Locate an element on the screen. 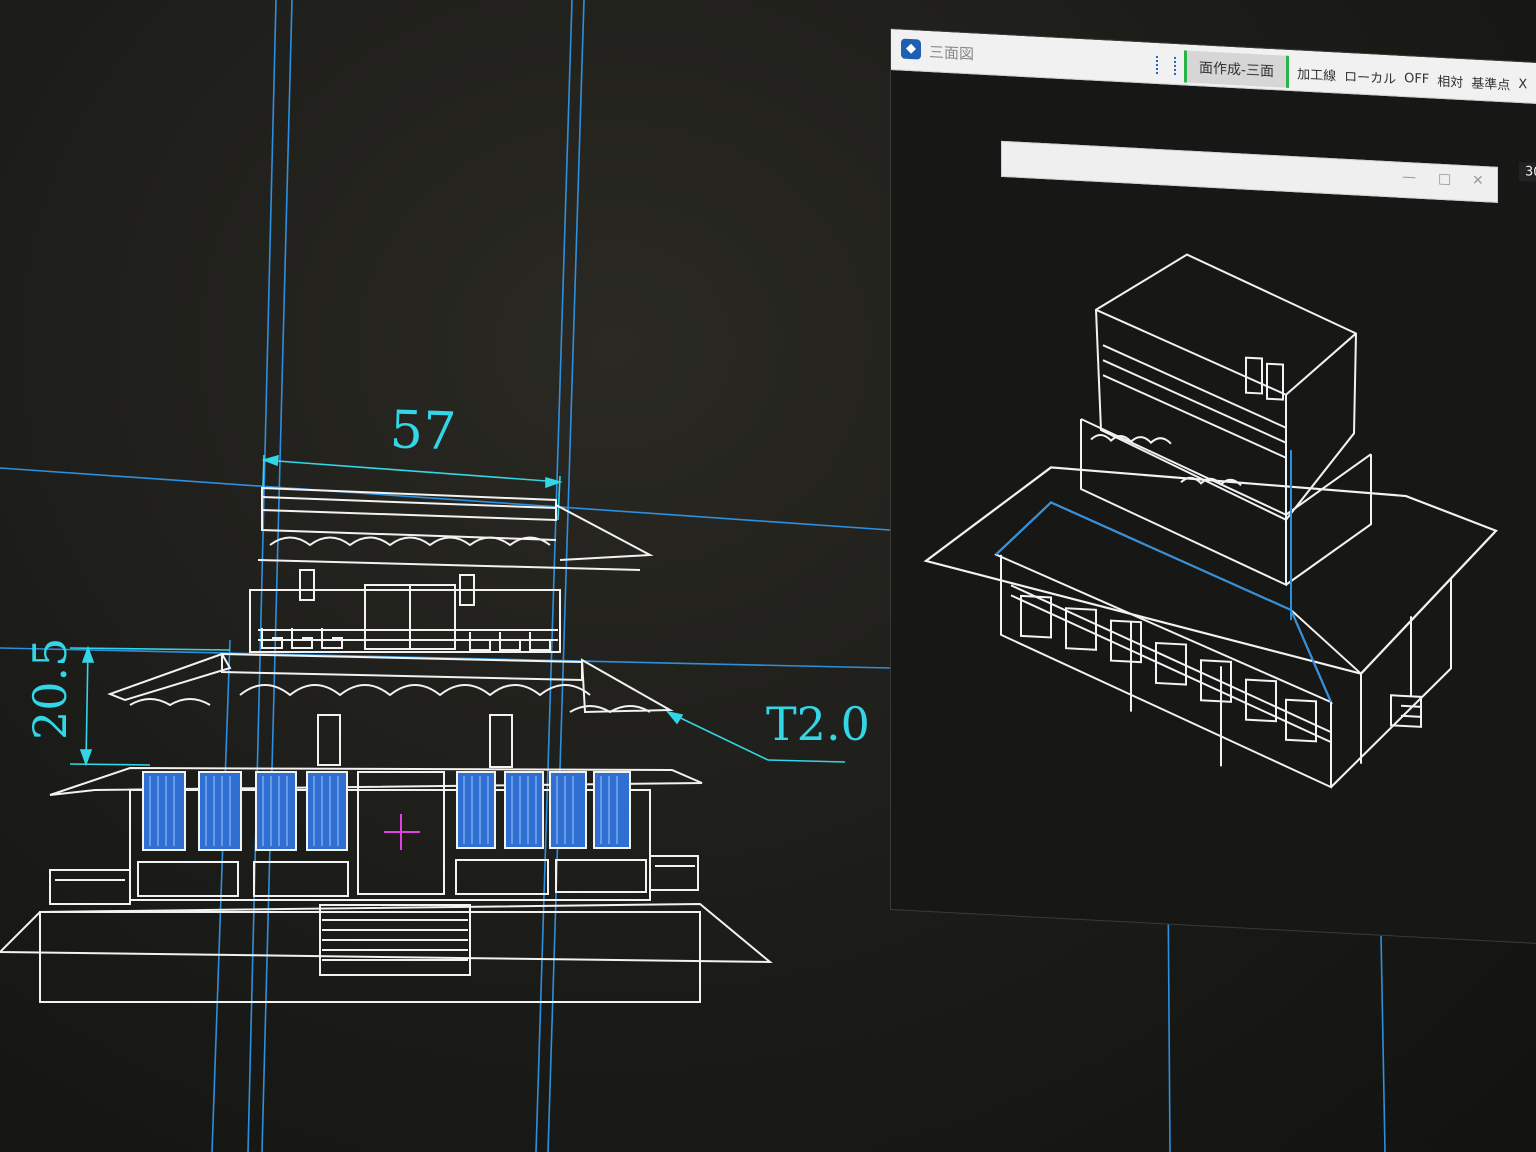 The image size is (1536, 1152). dimension-width is located at coordinates (412, 487).